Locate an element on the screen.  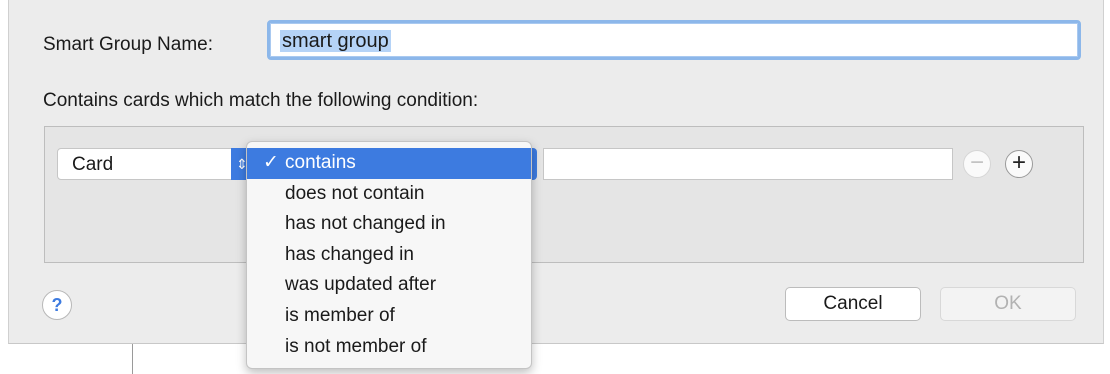
background-divider is located at coordinates (132, 359).